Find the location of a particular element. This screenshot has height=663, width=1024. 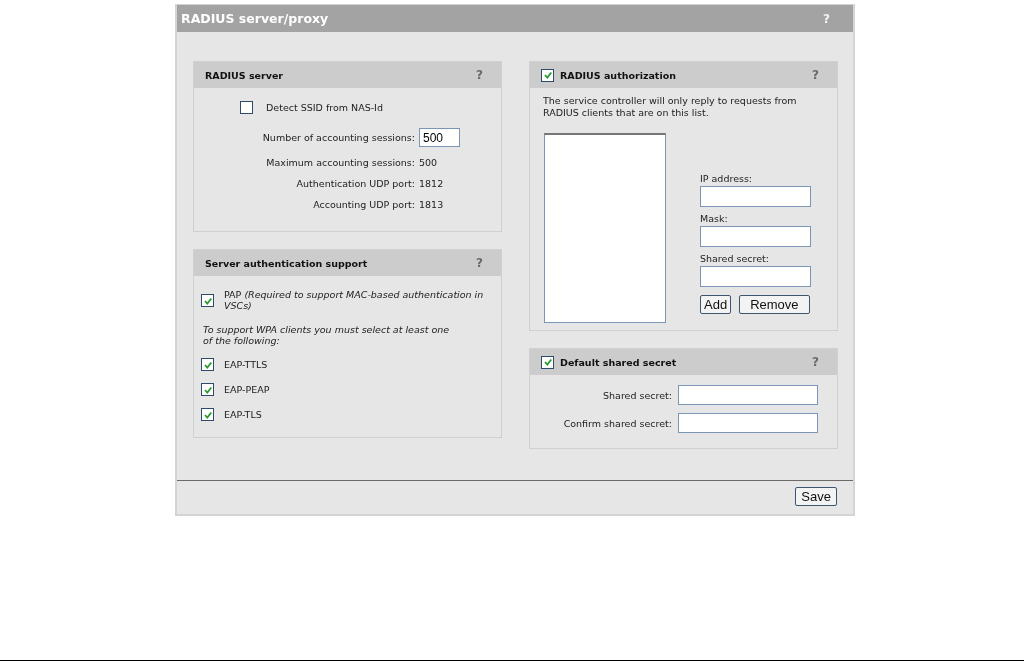

section-title: Server authentication support is located at coordinates (287, 263).